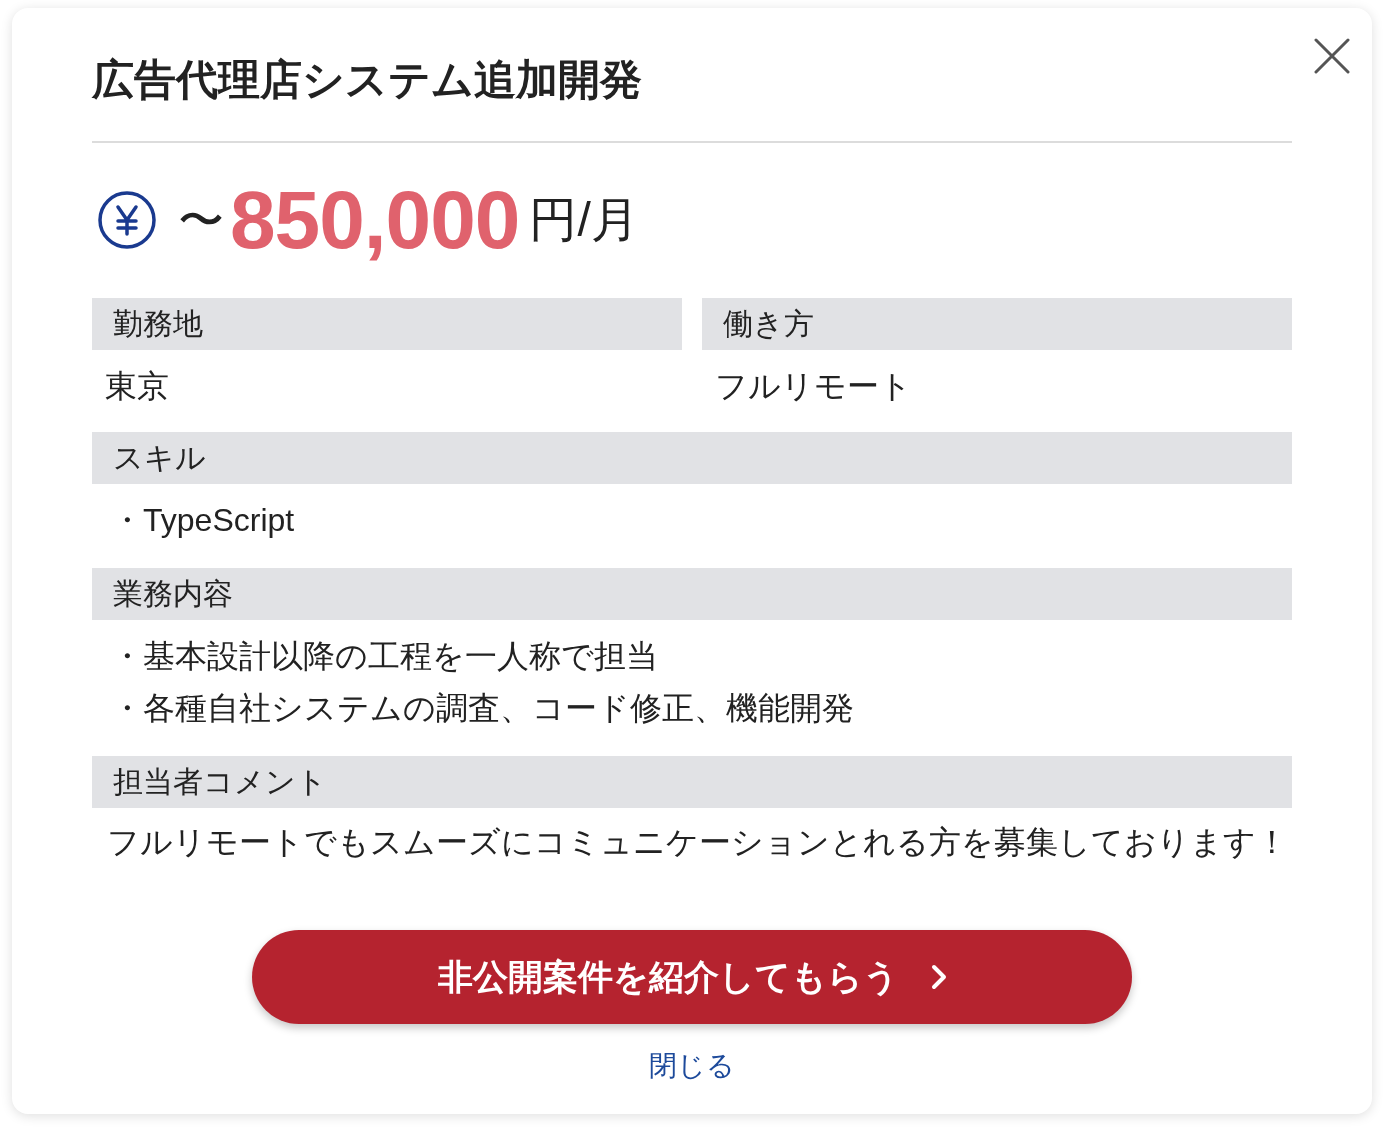  I want to click on yen-icon, so click(127, 220).